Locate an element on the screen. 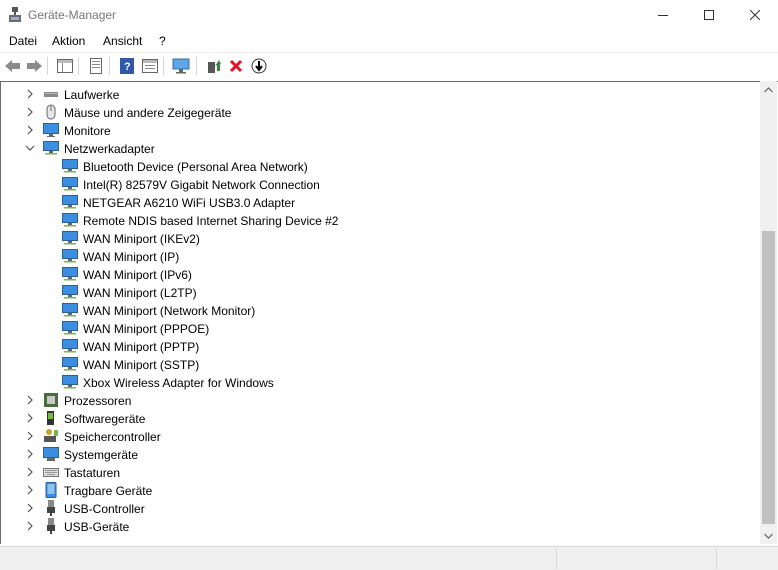 This screenshot has height=570, width=778. menu-ansicht: Ansicht is located at coordinates (122, 41).